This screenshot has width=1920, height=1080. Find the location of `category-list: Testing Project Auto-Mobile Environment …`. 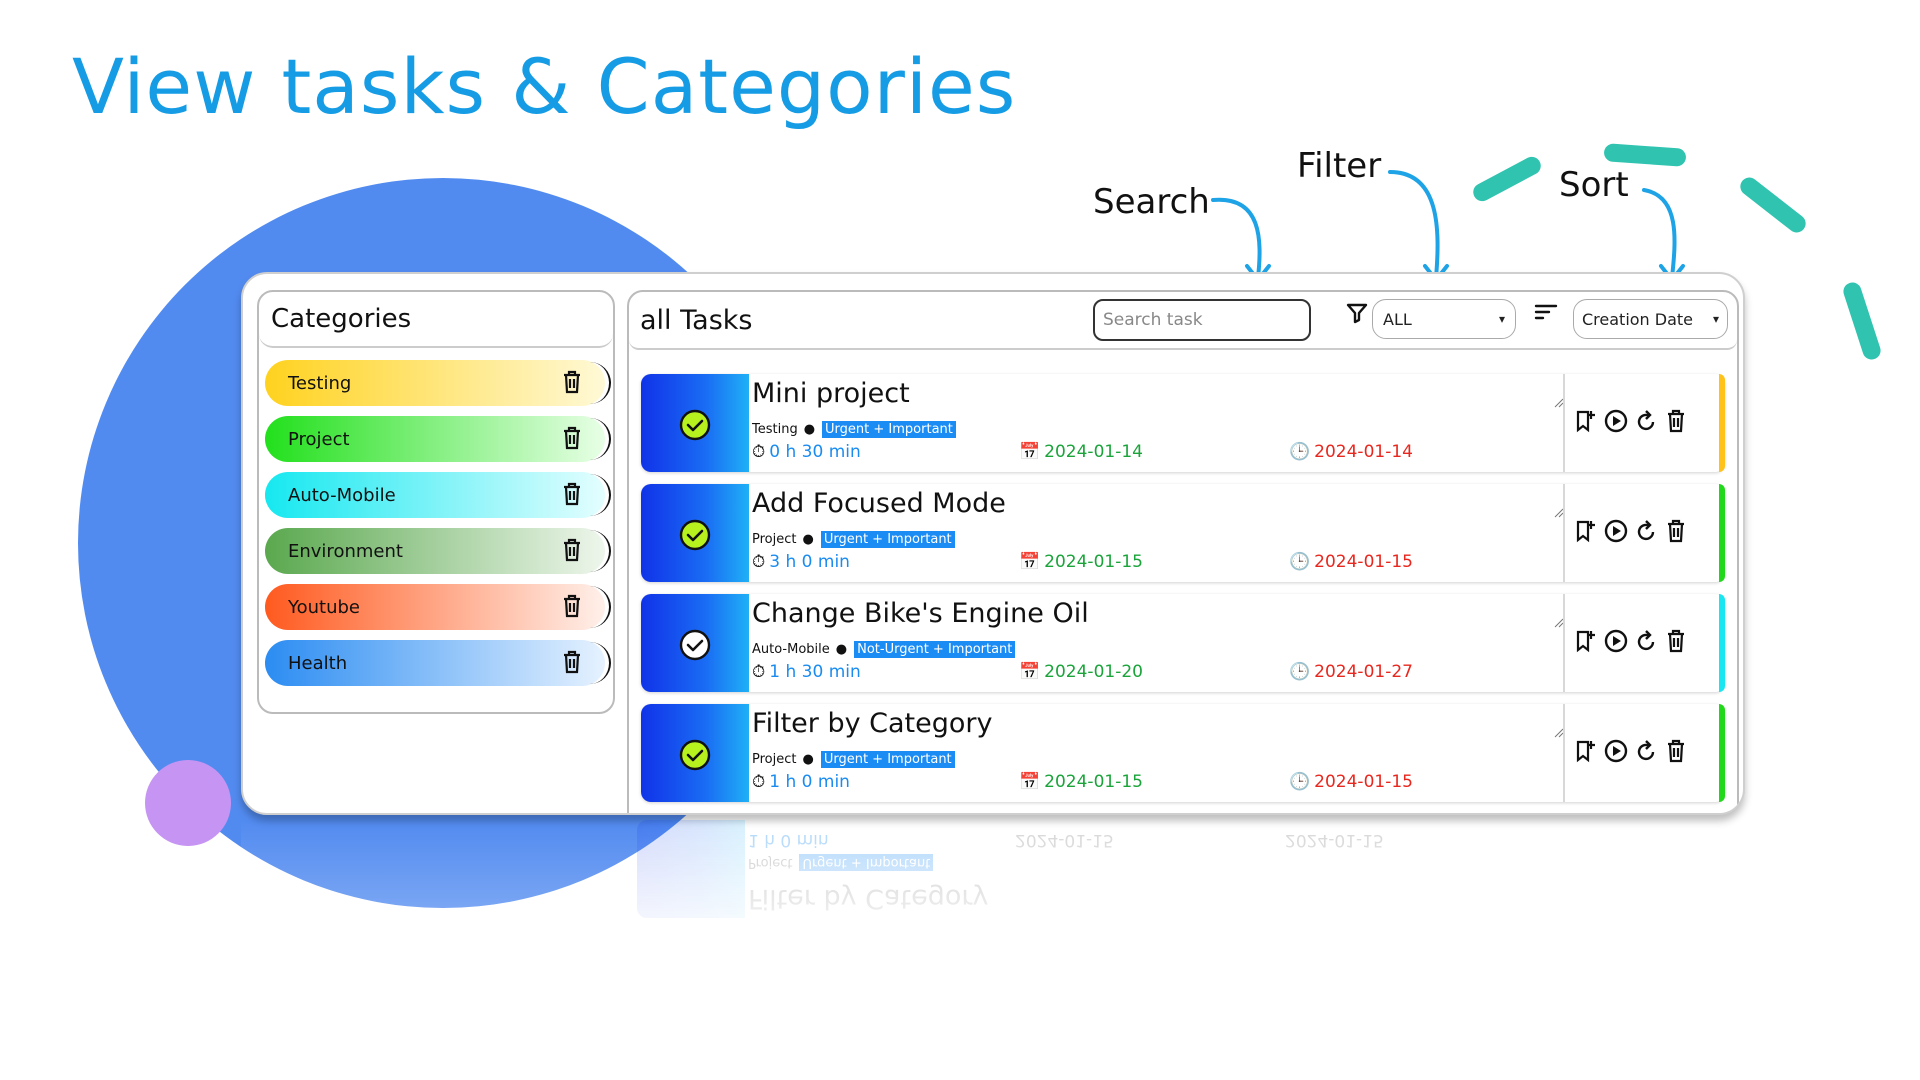

category-list: Testing Project Auto-Mobile Environment … is located at coordinates (436, 517).